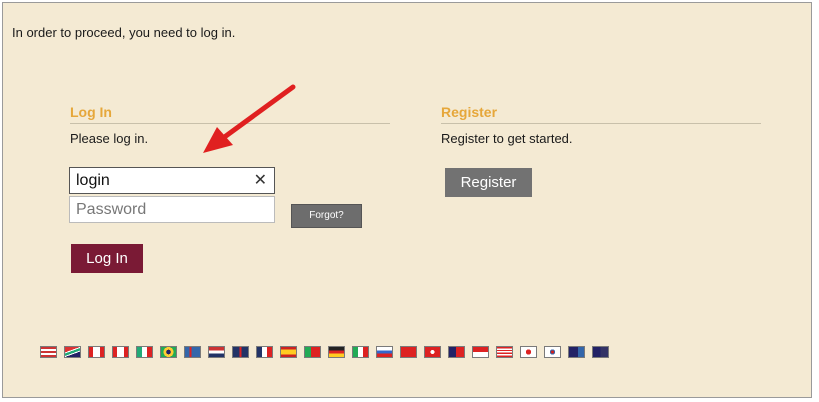 This screenshot has width=819, height=402. What do you see at coordinates (216, 352) in the screenshot?
I see `nl-flag-icon` at bounding box center [216, 352].